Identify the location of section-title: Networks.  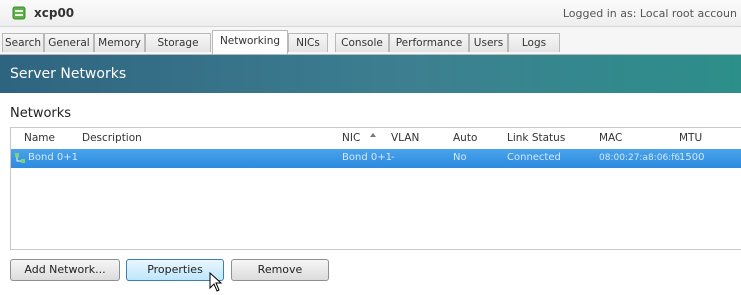
(41, 113).